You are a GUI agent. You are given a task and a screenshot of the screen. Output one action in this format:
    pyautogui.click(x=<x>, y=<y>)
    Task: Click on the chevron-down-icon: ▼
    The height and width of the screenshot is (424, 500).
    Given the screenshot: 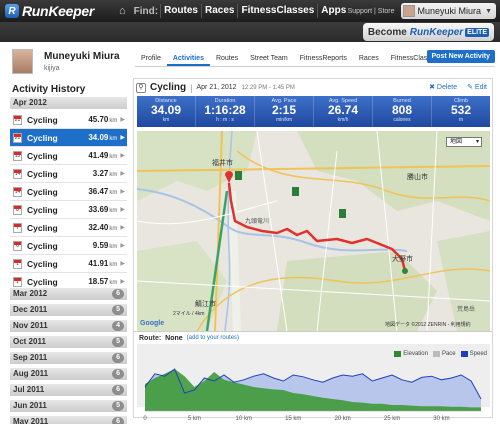 What is the action you would take?
    pyautogui.click(x=488, y=11)
    